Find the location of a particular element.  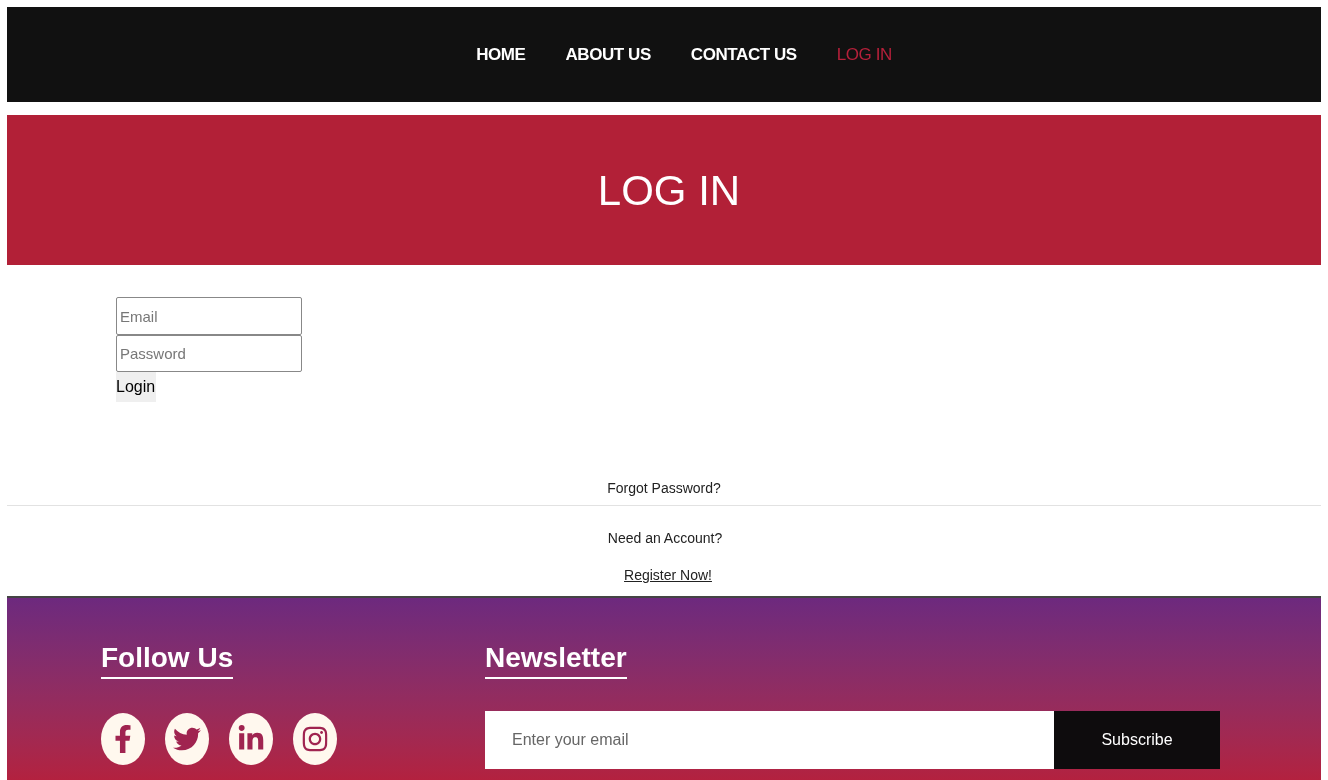

subscribe-button: Subscribe is located at coordinates (1137, 740).